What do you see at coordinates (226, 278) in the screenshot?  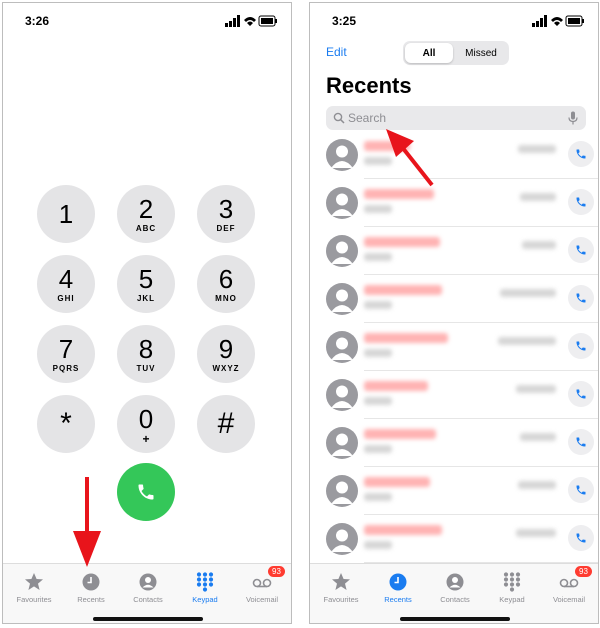 I see `key-digit: 6` at bounding box center [226, 278].